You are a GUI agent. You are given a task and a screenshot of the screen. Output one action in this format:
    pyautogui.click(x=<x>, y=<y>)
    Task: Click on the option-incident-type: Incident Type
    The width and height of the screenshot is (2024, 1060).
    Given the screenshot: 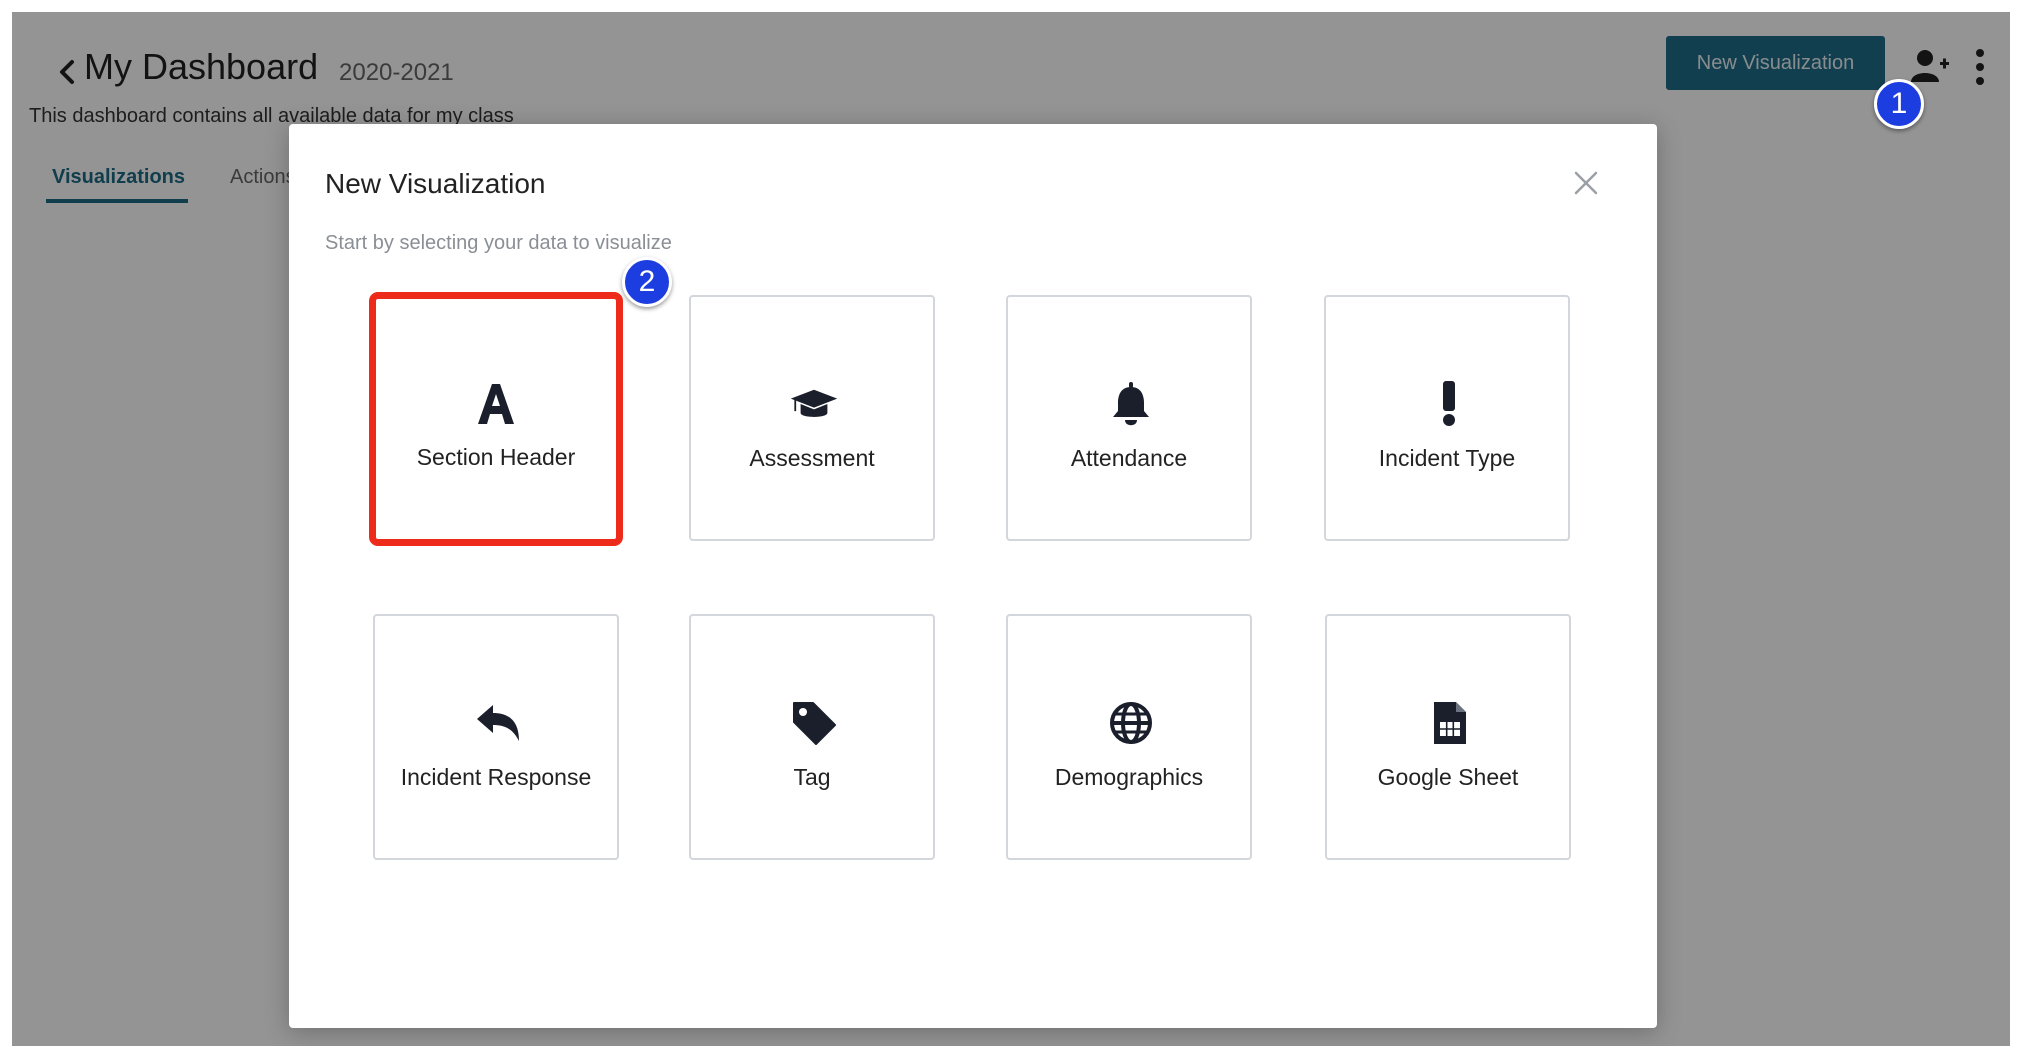 What is the action you would take?
    pyautogui.click(x=1447, y=418)
    